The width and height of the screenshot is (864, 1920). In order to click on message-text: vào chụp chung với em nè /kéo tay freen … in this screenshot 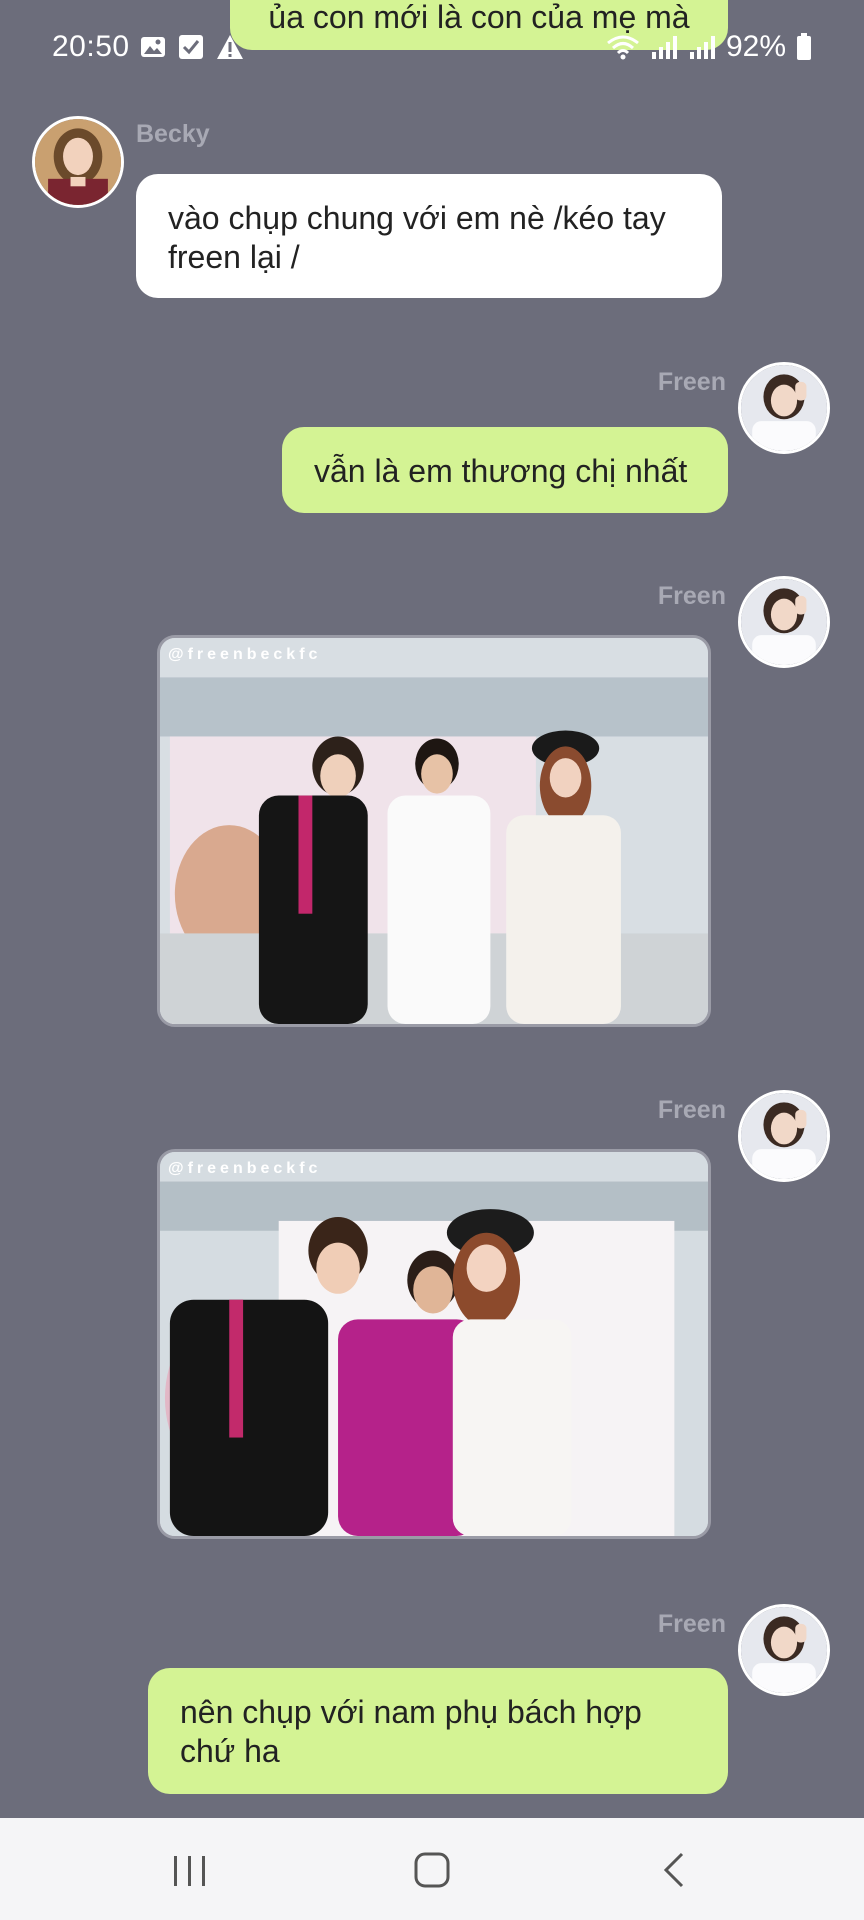, I will do `click(417, 237)`.